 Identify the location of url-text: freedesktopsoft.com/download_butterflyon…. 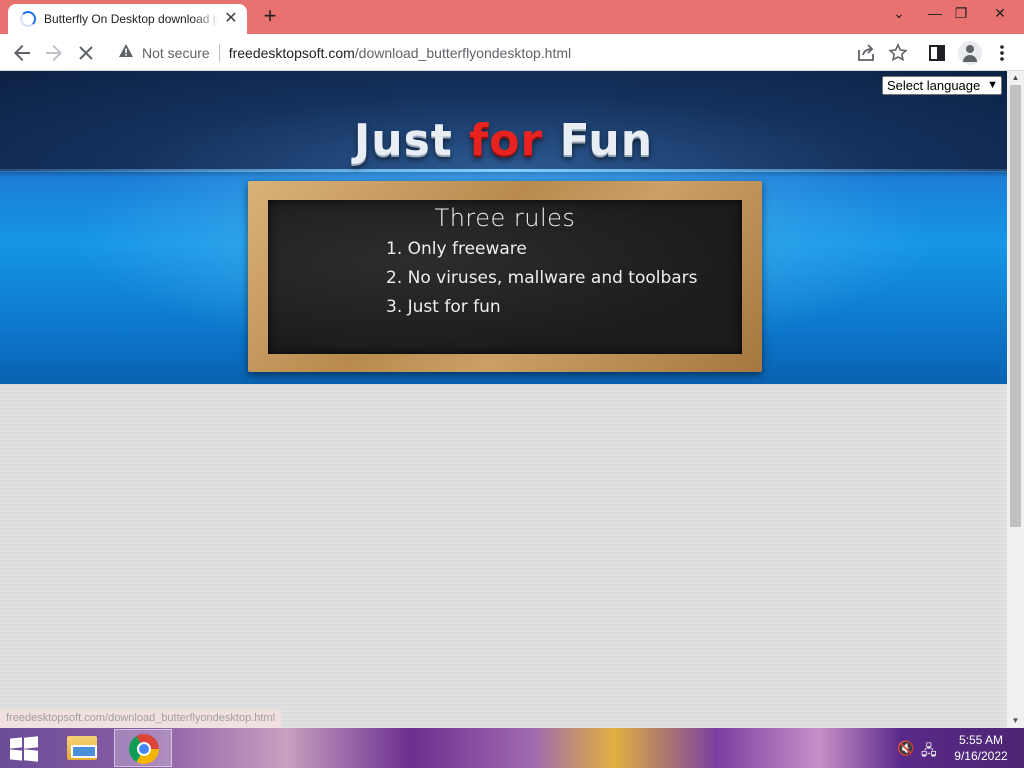
(400, 53).